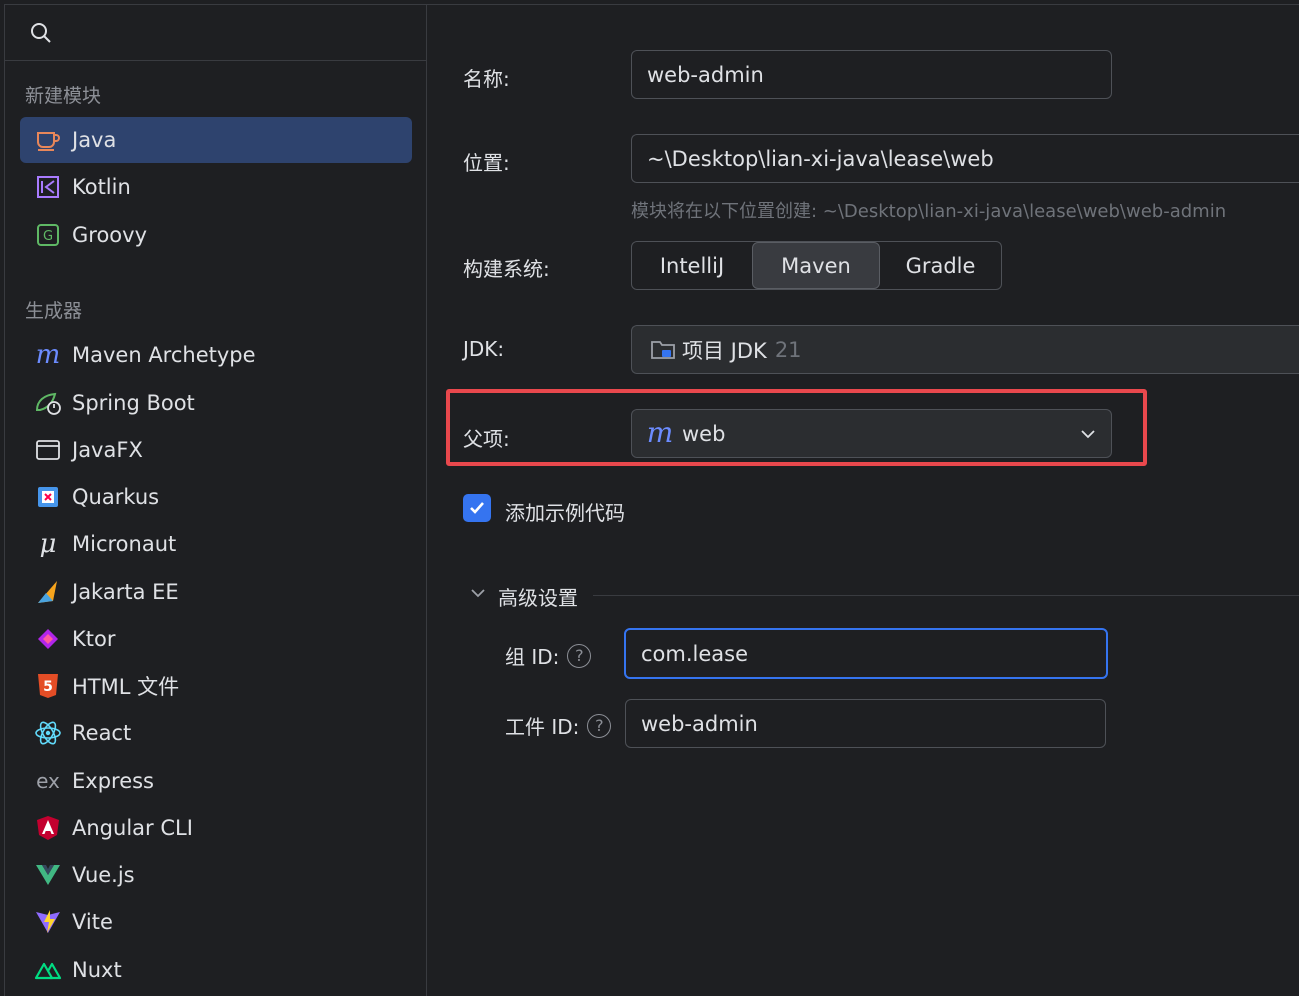 This screenshot has width=1299, height=996. I want to click on sidebar-item-label: Jakarta EE, so click(125, 592).